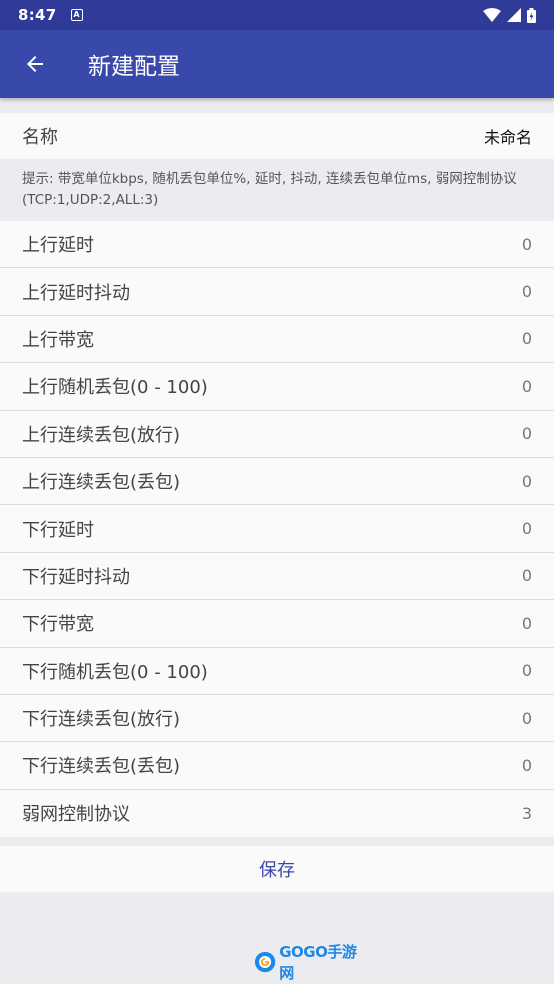  What do you see at coordinates (277, 671) in the screenshot?
I see `setting-row: 下行随机丢包(0 - 100) 0` at bounding box center [277, 671].